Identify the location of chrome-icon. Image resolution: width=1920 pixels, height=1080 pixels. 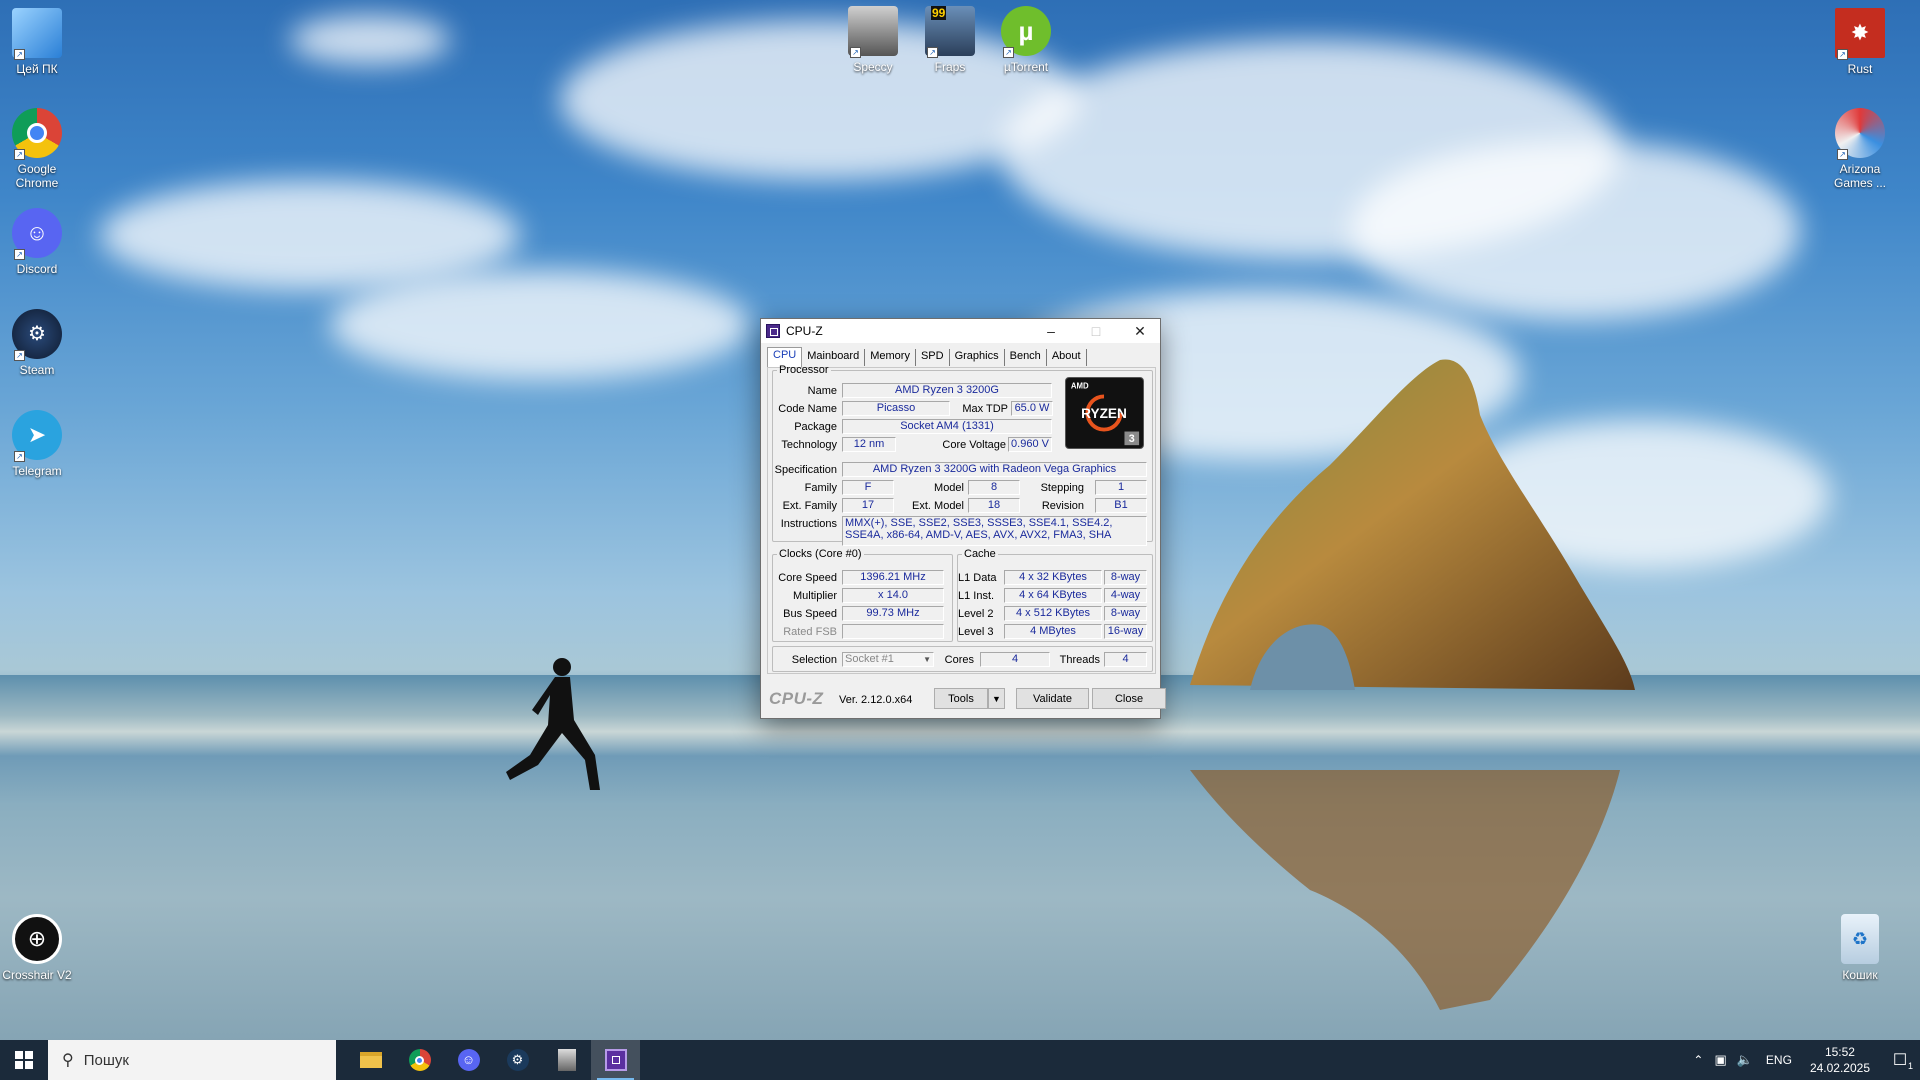
(419, 1060).